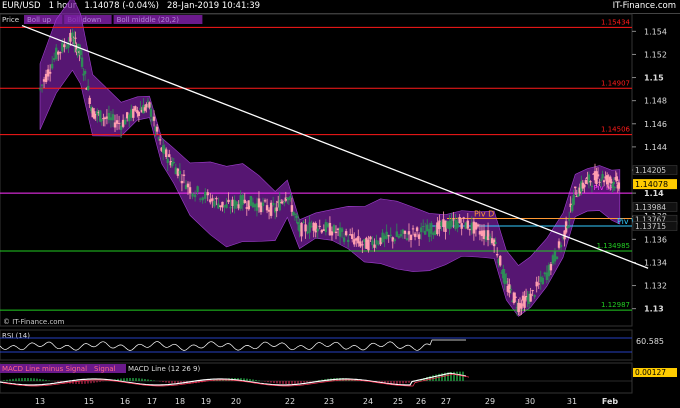 Image resolution: width=680 pixels, height=408 pixels. What do you see at coordinates (654, 309) in the screenshot?
I see `y-tick-label: 1.13` at bounding box center [654, 309].